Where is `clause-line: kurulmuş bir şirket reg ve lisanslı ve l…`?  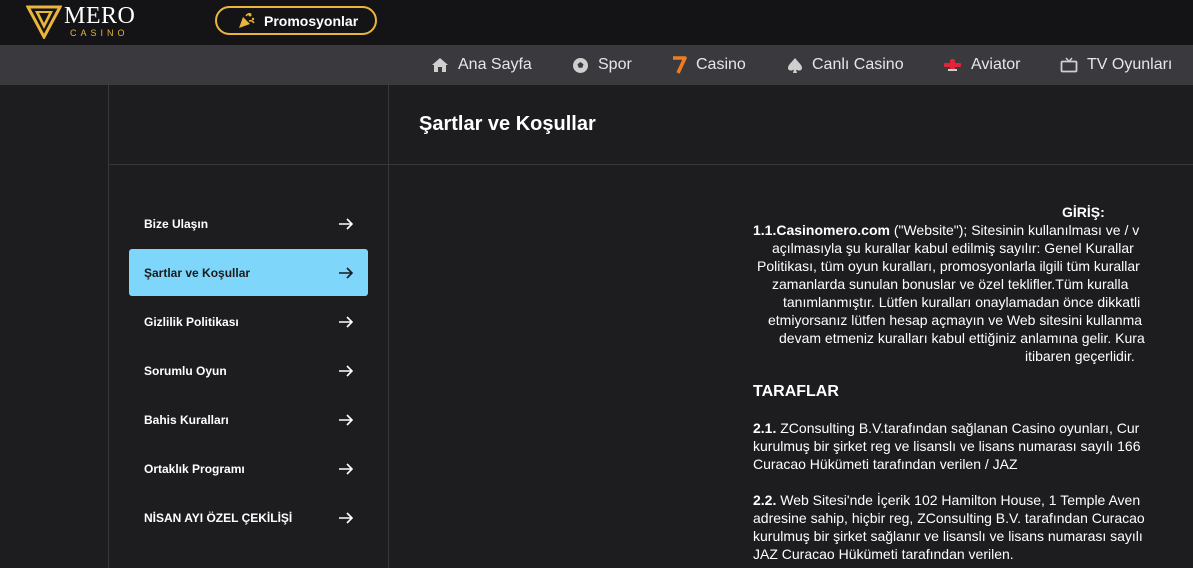
clause-line: kurulmuş bir şirket reg ve lisanslı ve l… is located at coordinates (947, 446).